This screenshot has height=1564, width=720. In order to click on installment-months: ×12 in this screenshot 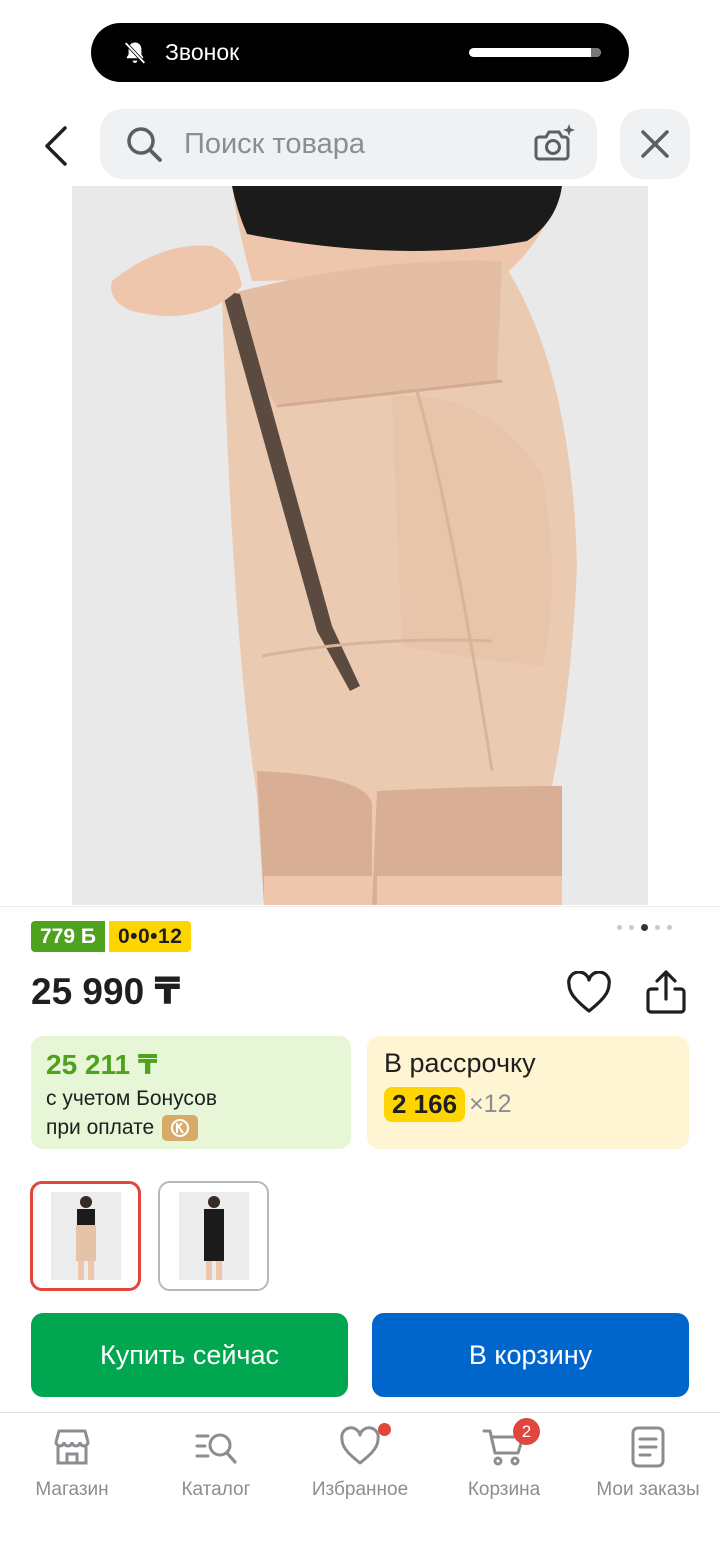, I will do `click(490, 1104)`.